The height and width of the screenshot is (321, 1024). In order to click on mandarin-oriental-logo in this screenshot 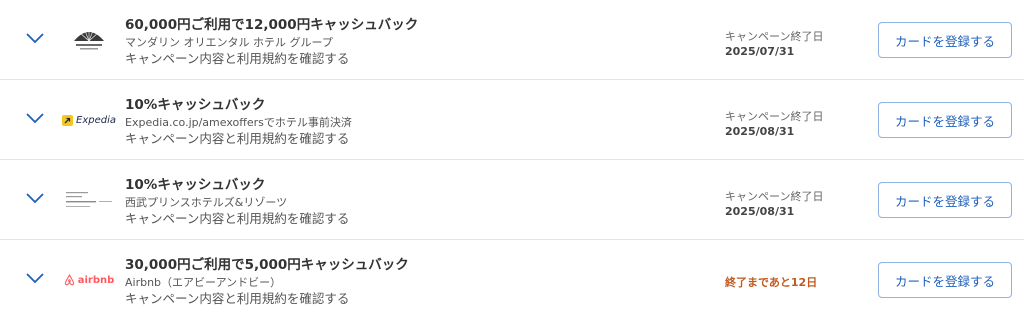, I will do `click(89, 40)`.